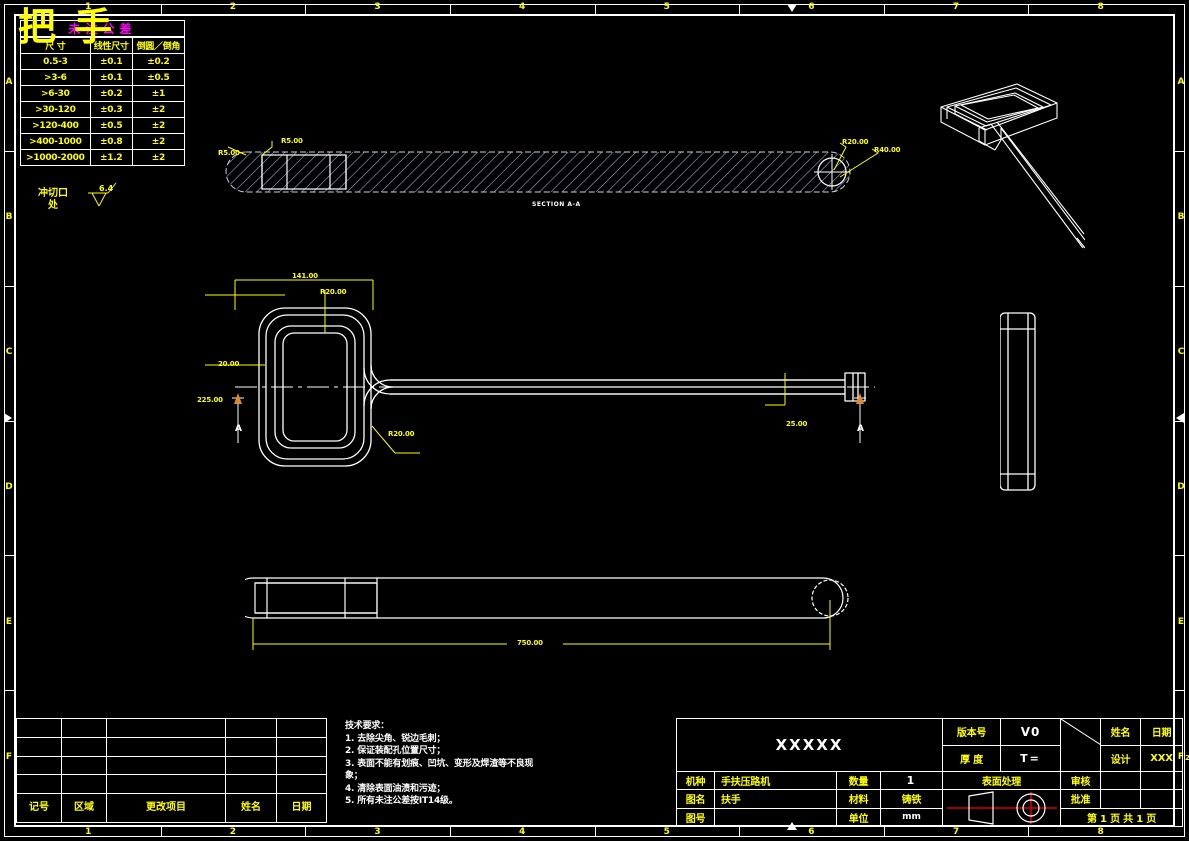 The height and width of the screenshot is (841, 1189). I want to click on tolerance-cell-6-1: ±1.2, so click(111, 157).